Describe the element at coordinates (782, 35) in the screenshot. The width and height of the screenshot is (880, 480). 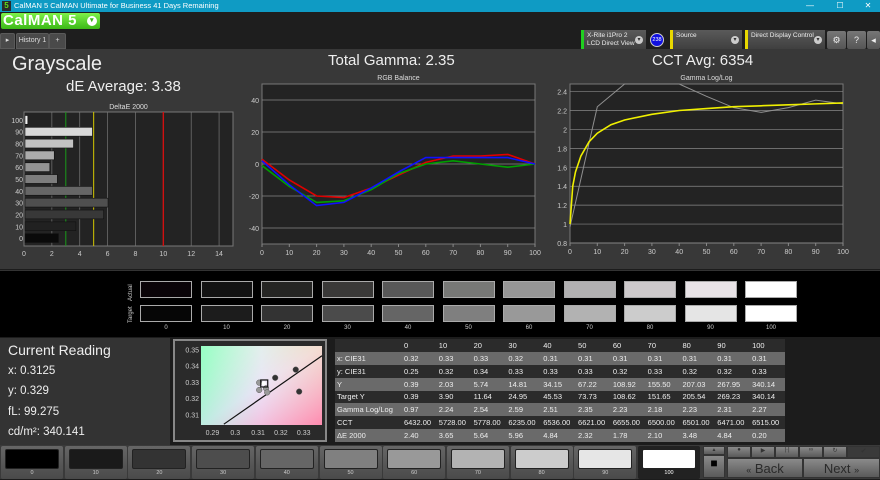
I see `display-label: Direct Display Control` at that location.